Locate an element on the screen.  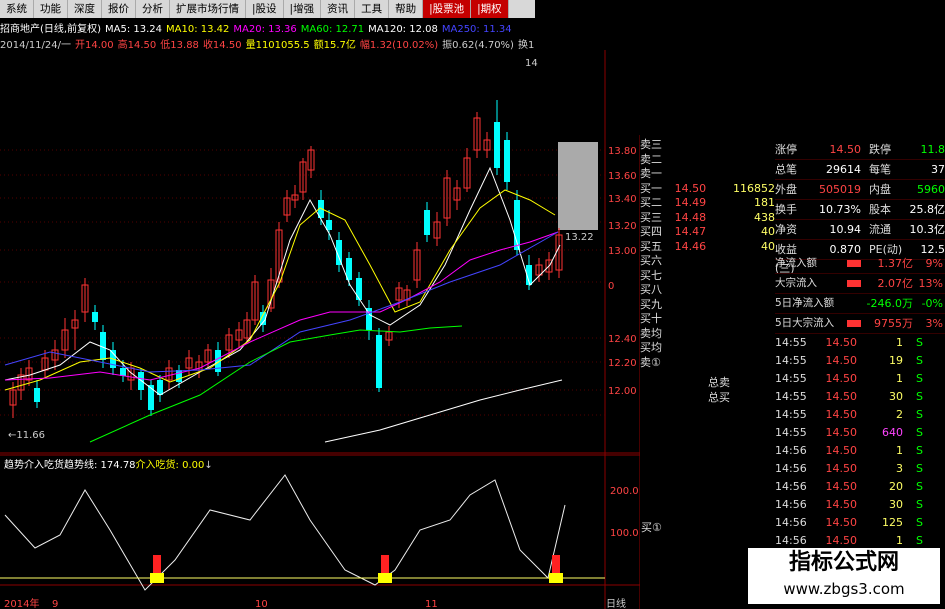
stat-value-2: 10.3亿 is located at coordinates (927, 229).